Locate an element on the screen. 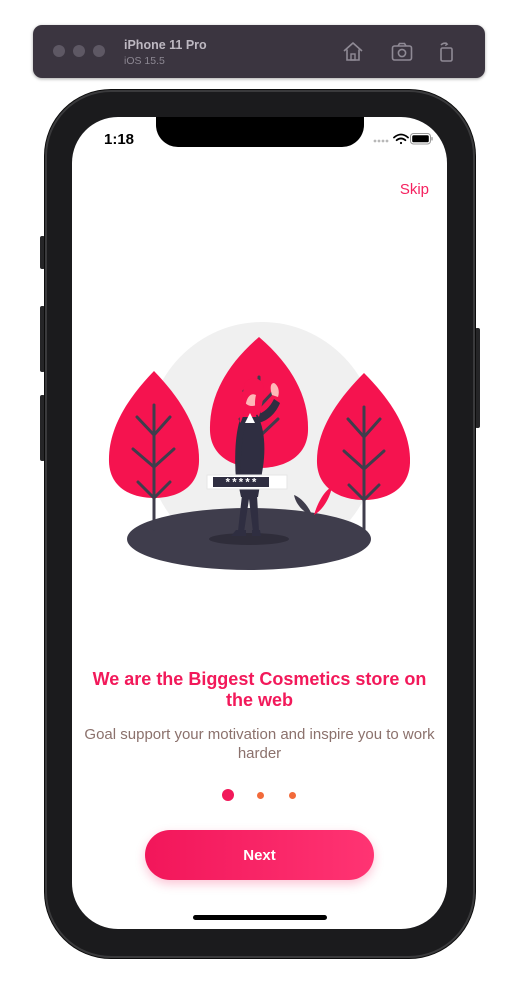  home-indicator is located at coordinates (260, 917).